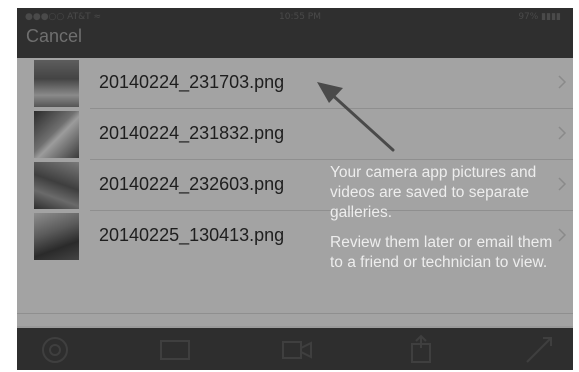 The width and height of the screenshot is (579, 372). What do you see at coordinates (63, 17) in the screenshot?
I see `carrier-signal: ●●●○○ AT&T ≈` at bounding box center [63, 17].